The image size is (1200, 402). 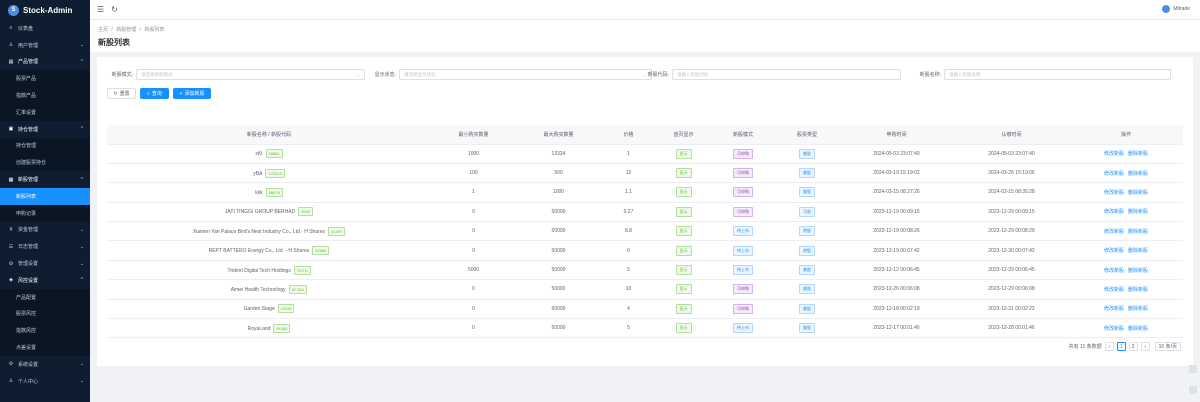 I want to click on cell-sub: 2024-05-03 23:07:40, so click(x=1011, y=154).